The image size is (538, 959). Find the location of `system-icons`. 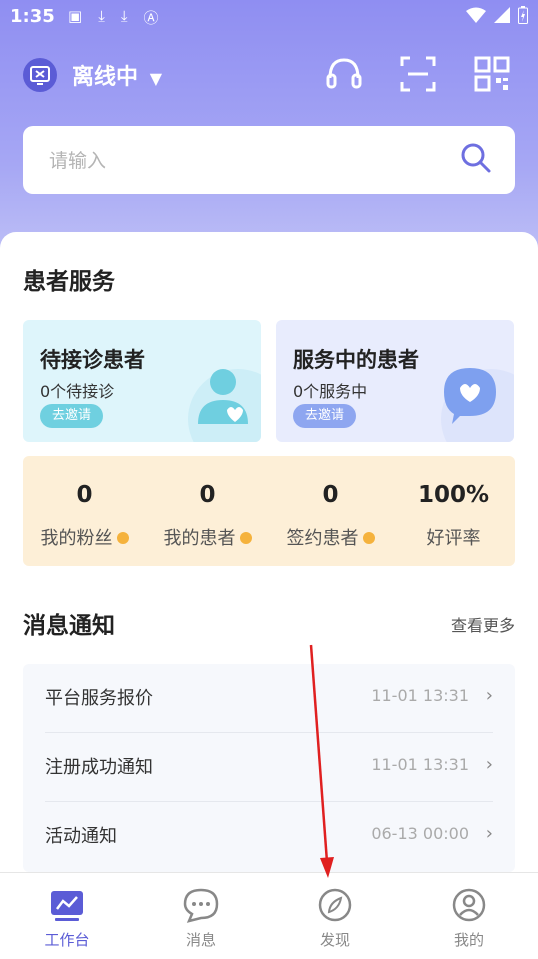

system-icons is located at coordinates (497, 15).